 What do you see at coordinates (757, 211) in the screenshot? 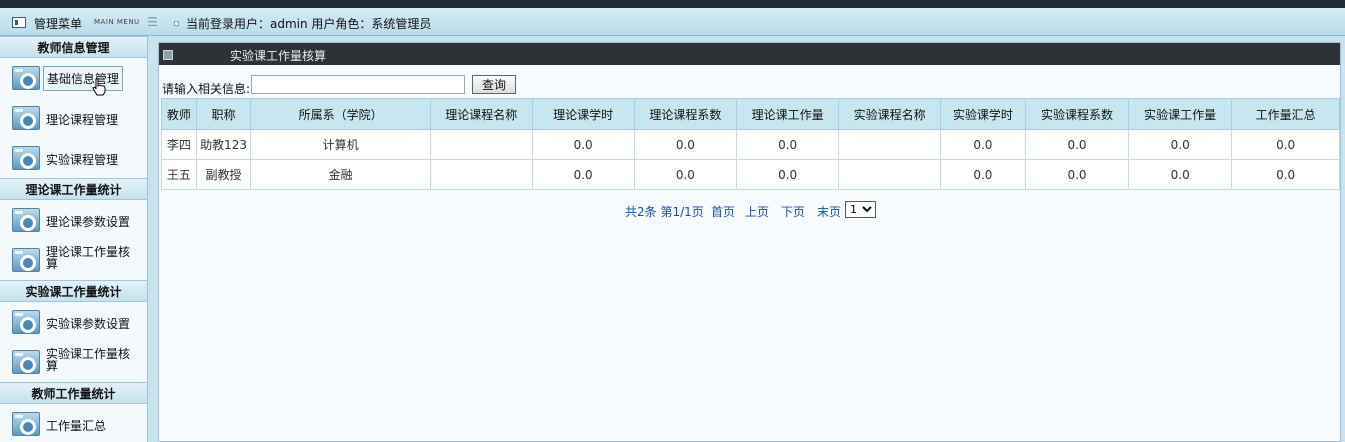
I see `pagination-prev-link: 上页` at bounding box center [757, 211].